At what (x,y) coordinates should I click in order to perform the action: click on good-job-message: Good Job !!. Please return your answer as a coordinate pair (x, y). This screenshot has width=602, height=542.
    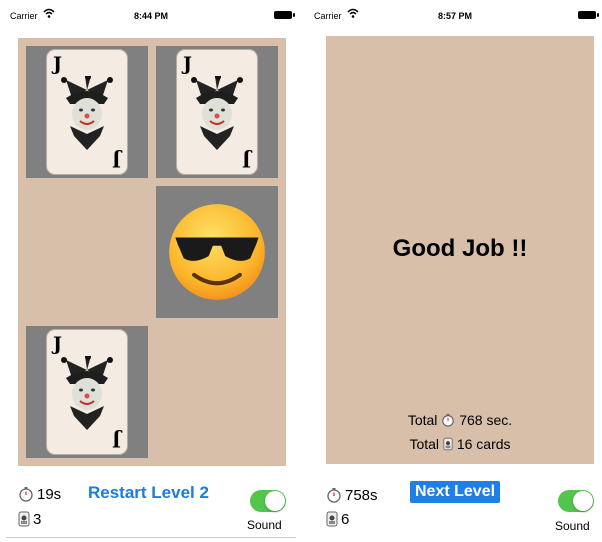
    Looking at the image, I should click on (460, 248).